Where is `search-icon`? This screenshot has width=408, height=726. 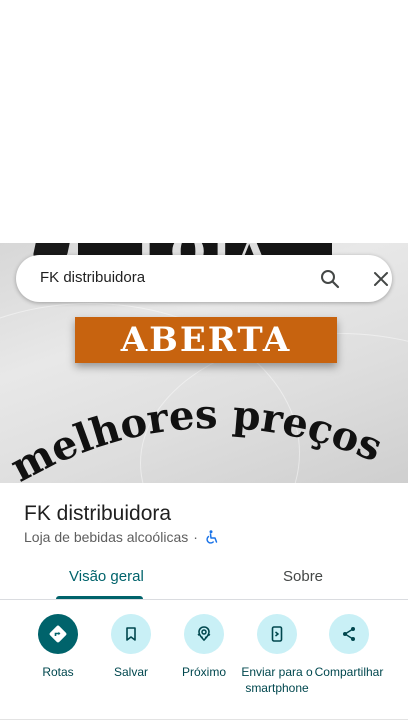
search-icon is located at coordinates (330, 279).